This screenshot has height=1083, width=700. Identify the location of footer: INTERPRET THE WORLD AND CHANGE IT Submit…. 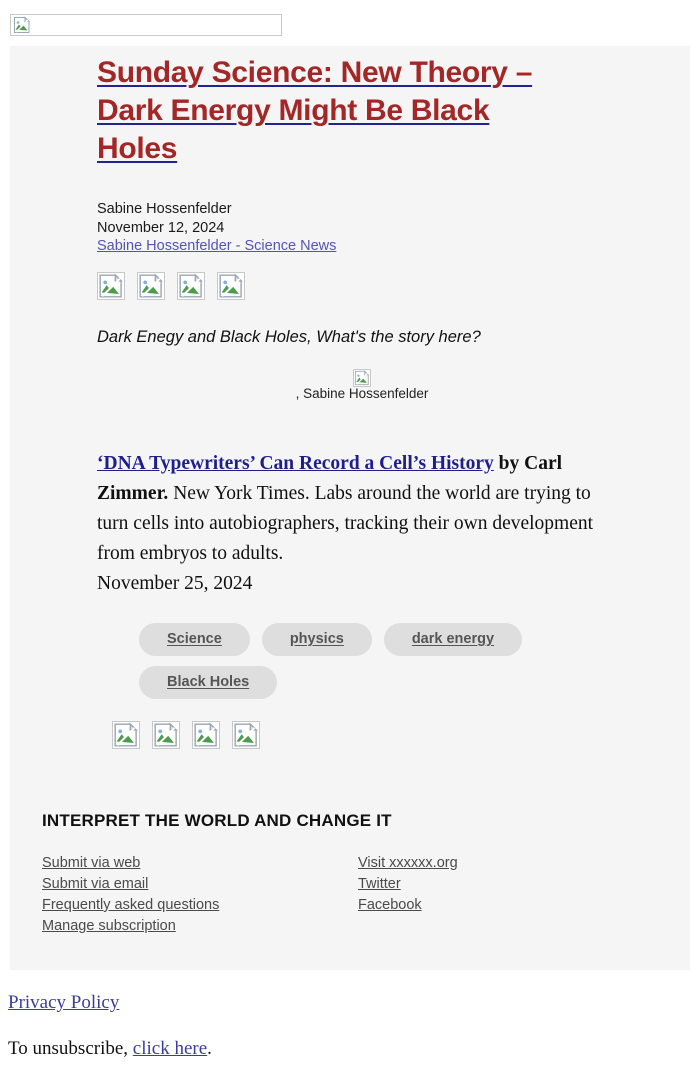
(350, 874).